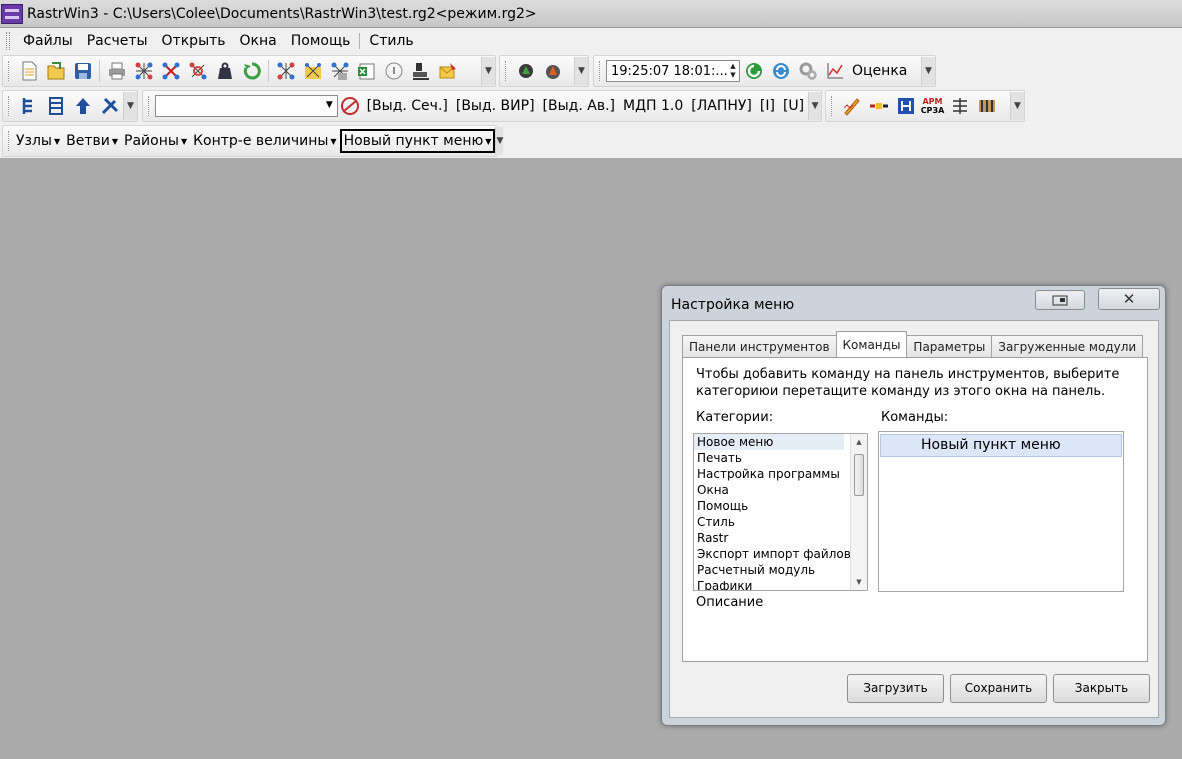 The width and height of the screenshot is (1182, 759). I want to click on graph-layout-icon, so click(339, 71).